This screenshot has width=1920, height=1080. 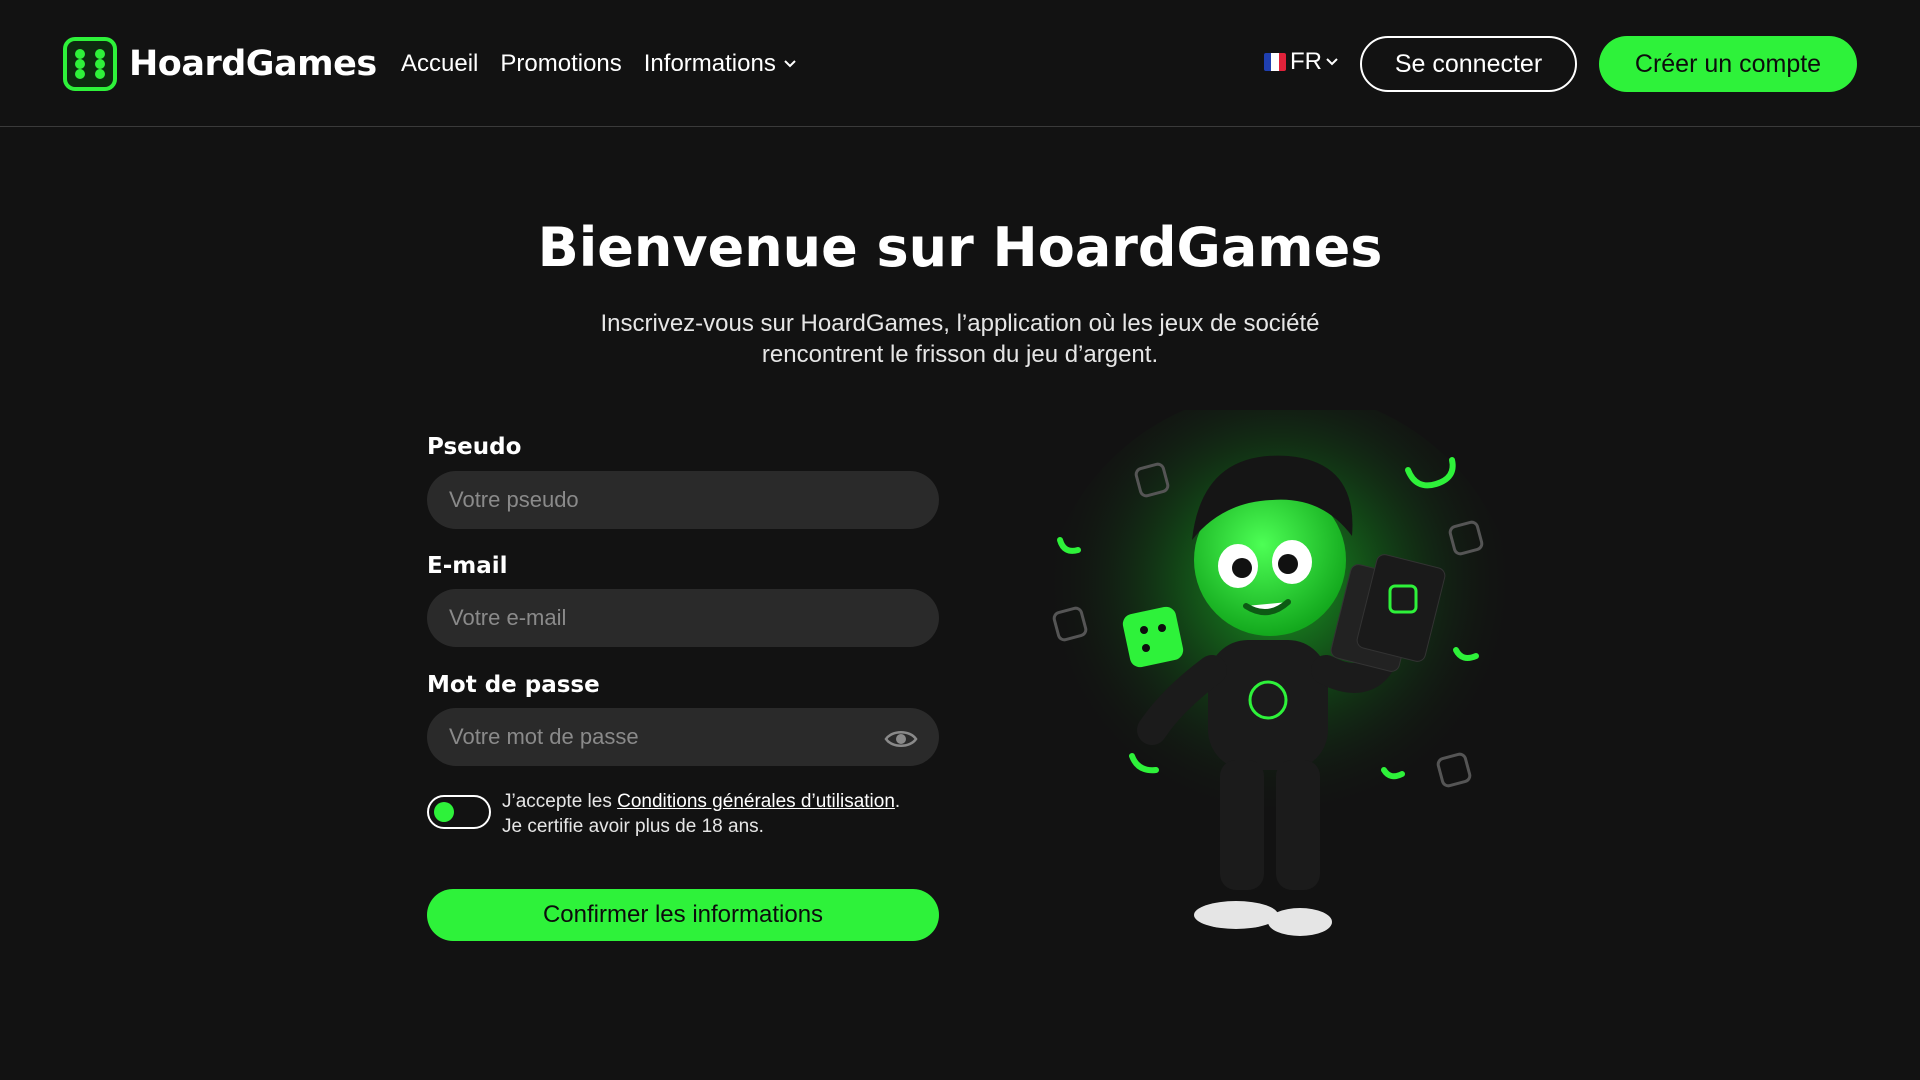 What do you see at coordinates (897, 801) in the screenshot?
I see `terms-suffix: .` at bounding box center [897, 801].